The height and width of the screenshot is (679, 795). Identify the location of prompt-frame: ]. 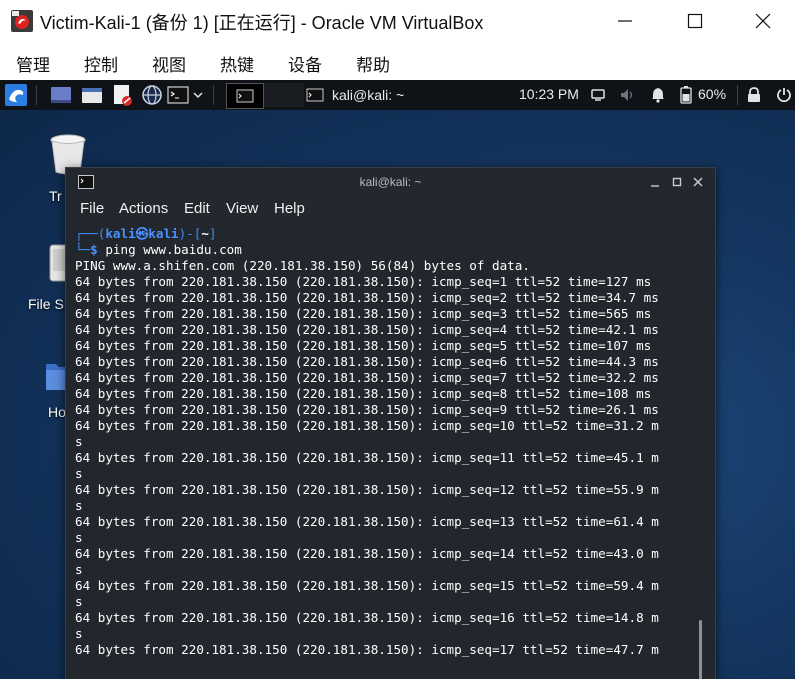
(212, 233).